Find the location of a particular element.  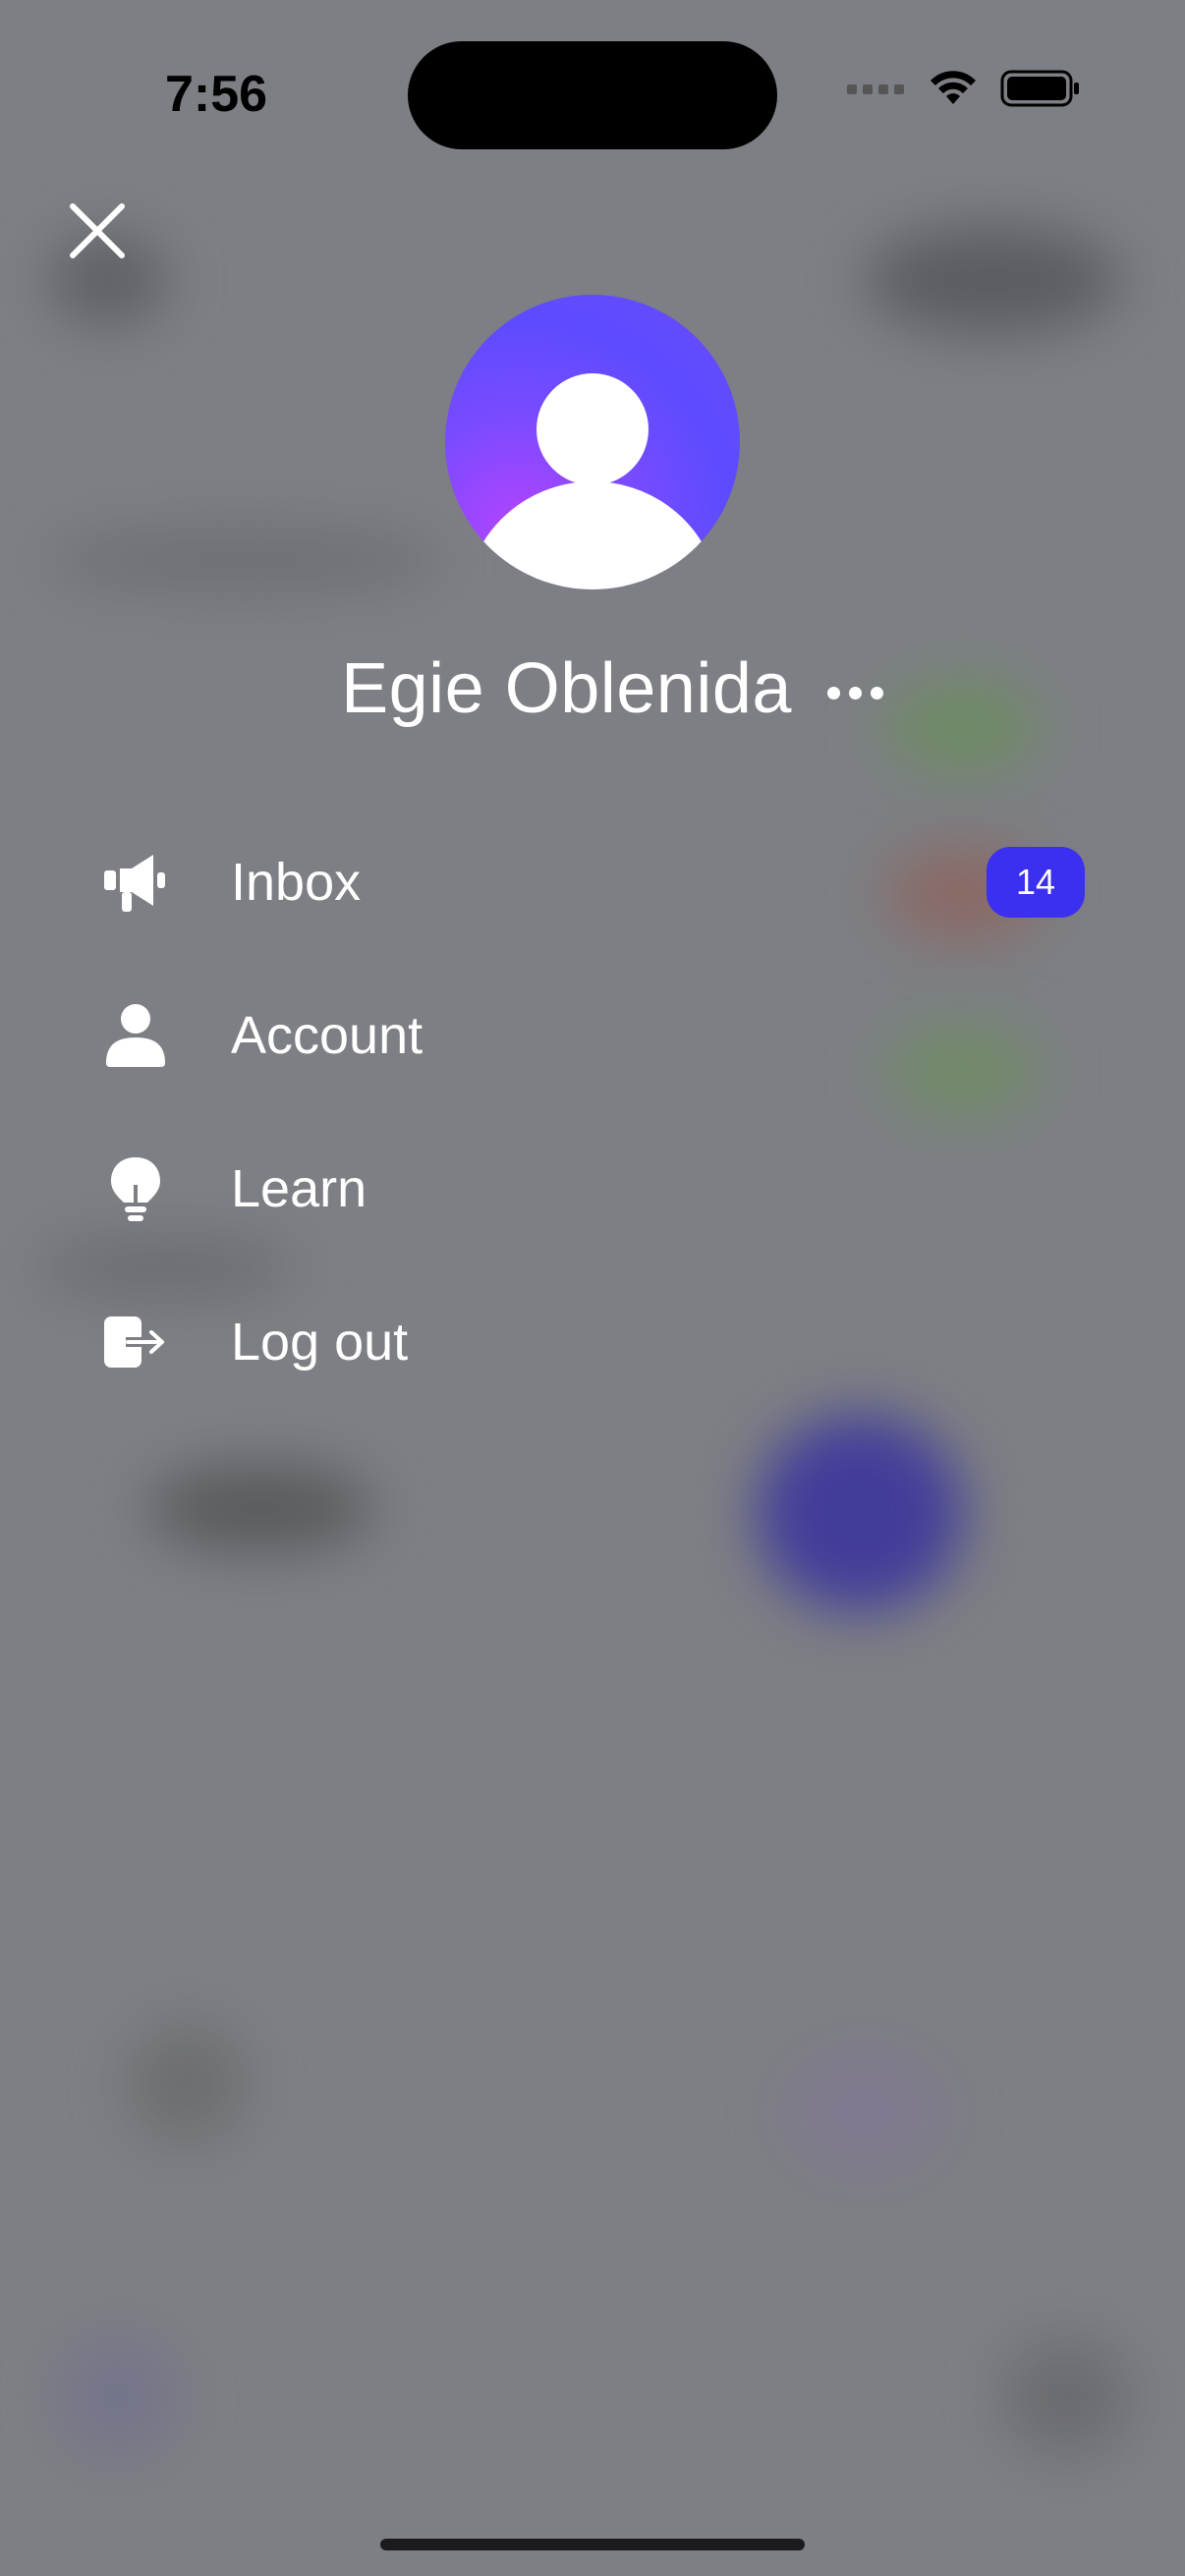

avatar is located at coordinates (592, 442).